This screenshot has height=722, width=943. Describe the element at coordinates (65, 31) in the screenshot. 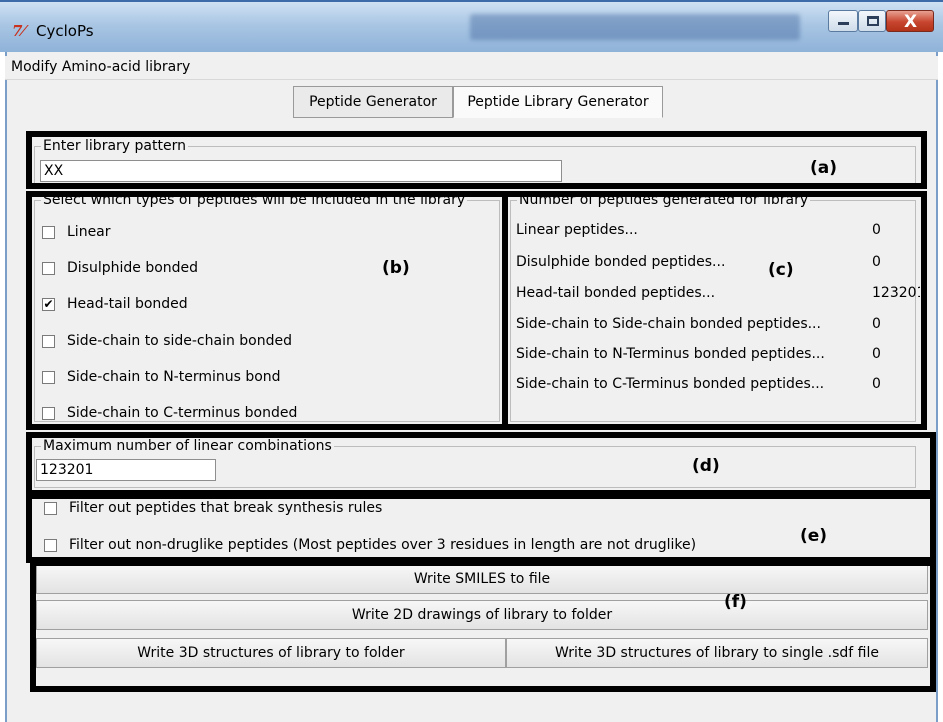

I see `window-title: CycloPs` at that location.